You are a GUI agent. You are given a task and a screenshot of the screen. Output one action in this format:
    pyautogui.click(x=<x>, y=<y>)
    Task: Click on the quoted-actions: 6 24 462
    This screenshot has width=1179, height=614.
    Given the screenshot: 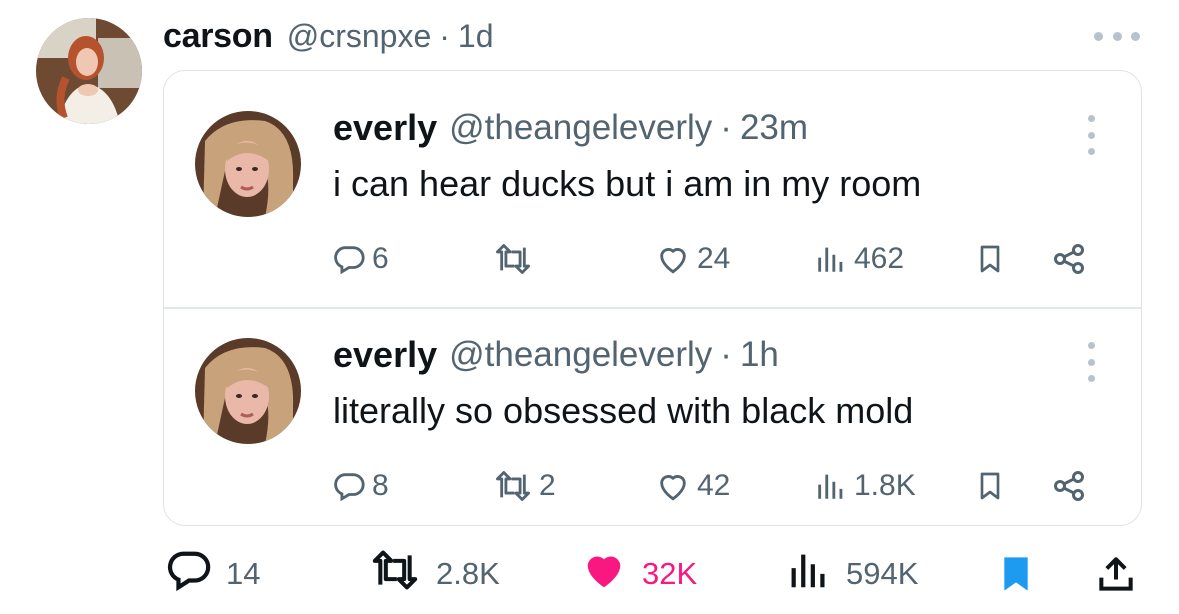 What is the action you would take?
    pyautogui.click(x=712, y=259)
    